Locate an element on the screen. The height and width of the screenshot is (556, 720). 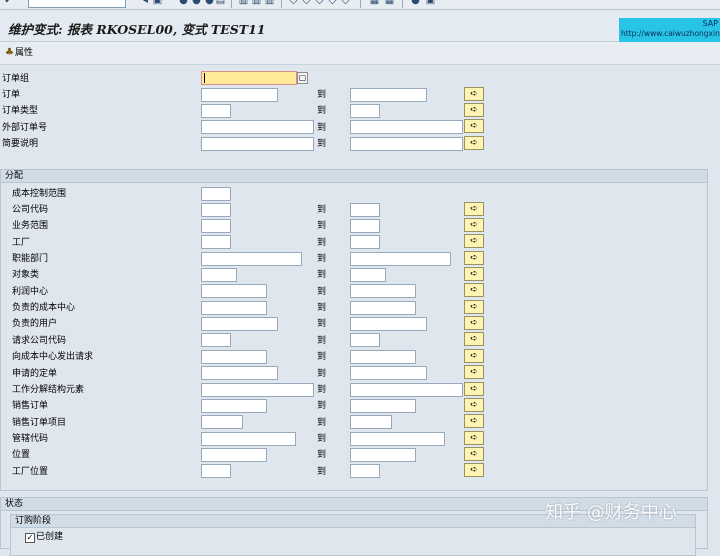
field-label: 订单类型 is located at coordinates (20, 111).